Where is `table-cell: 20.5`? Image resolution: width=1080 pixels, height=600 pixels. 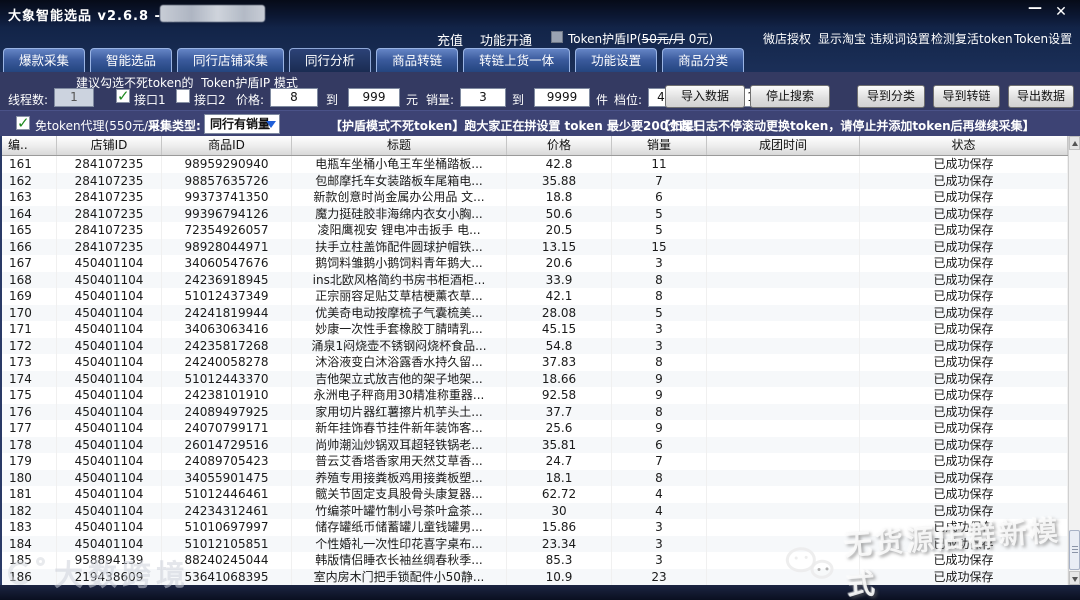 table-cell: 20.5 is located at coordinates (559, 230).